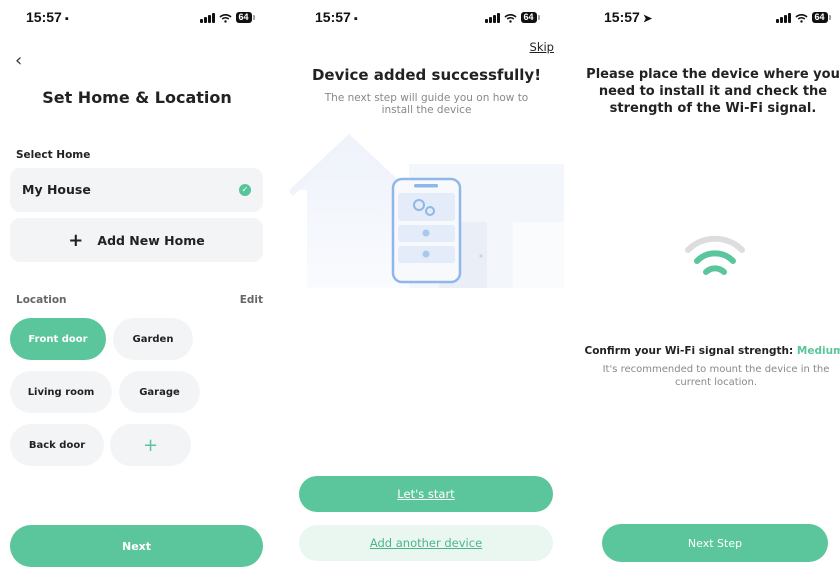 This screenshot has width=840, height=588. What do you see at coordinates (715, 255) in the screenshot?
I see `wifi-signal-icon` at bounding box center [715, 255].